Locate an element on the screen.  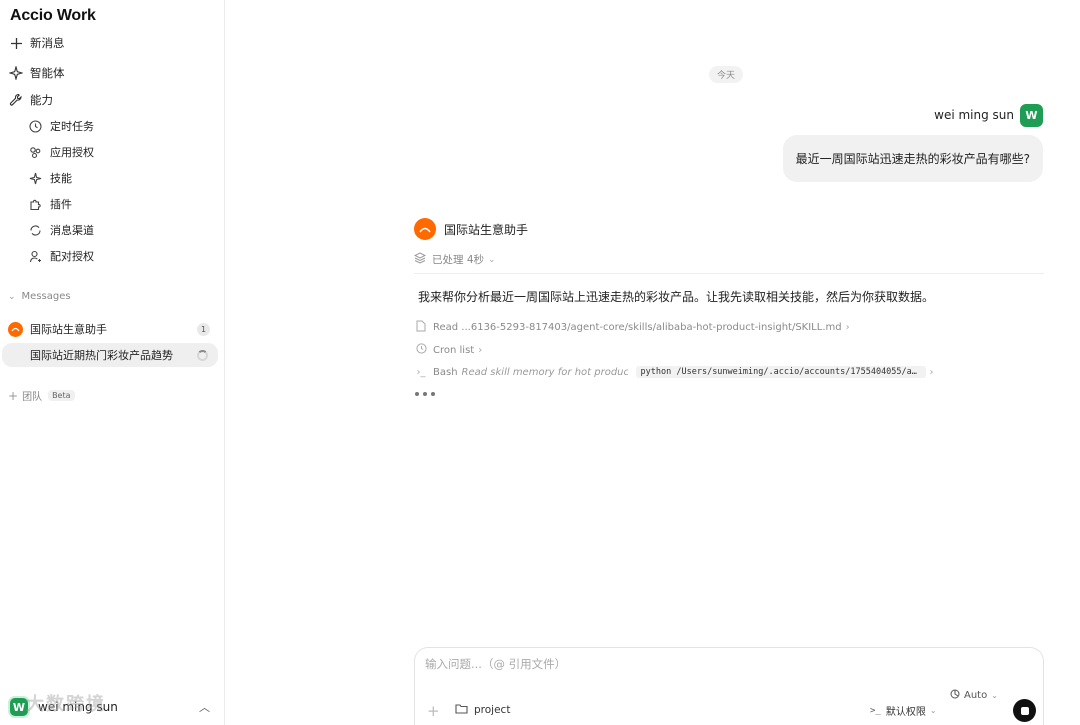
message-input is located at coordinates (675, 664).